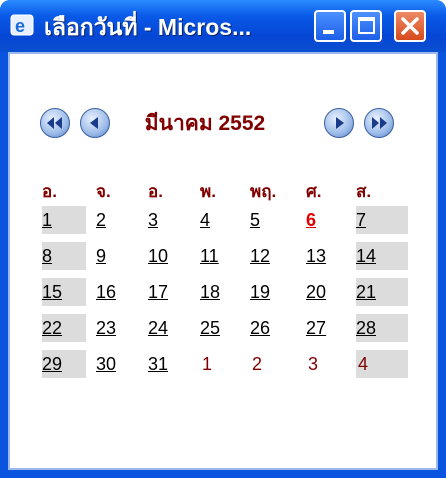  I want to click on day-cell: 5, so click(274, 220).